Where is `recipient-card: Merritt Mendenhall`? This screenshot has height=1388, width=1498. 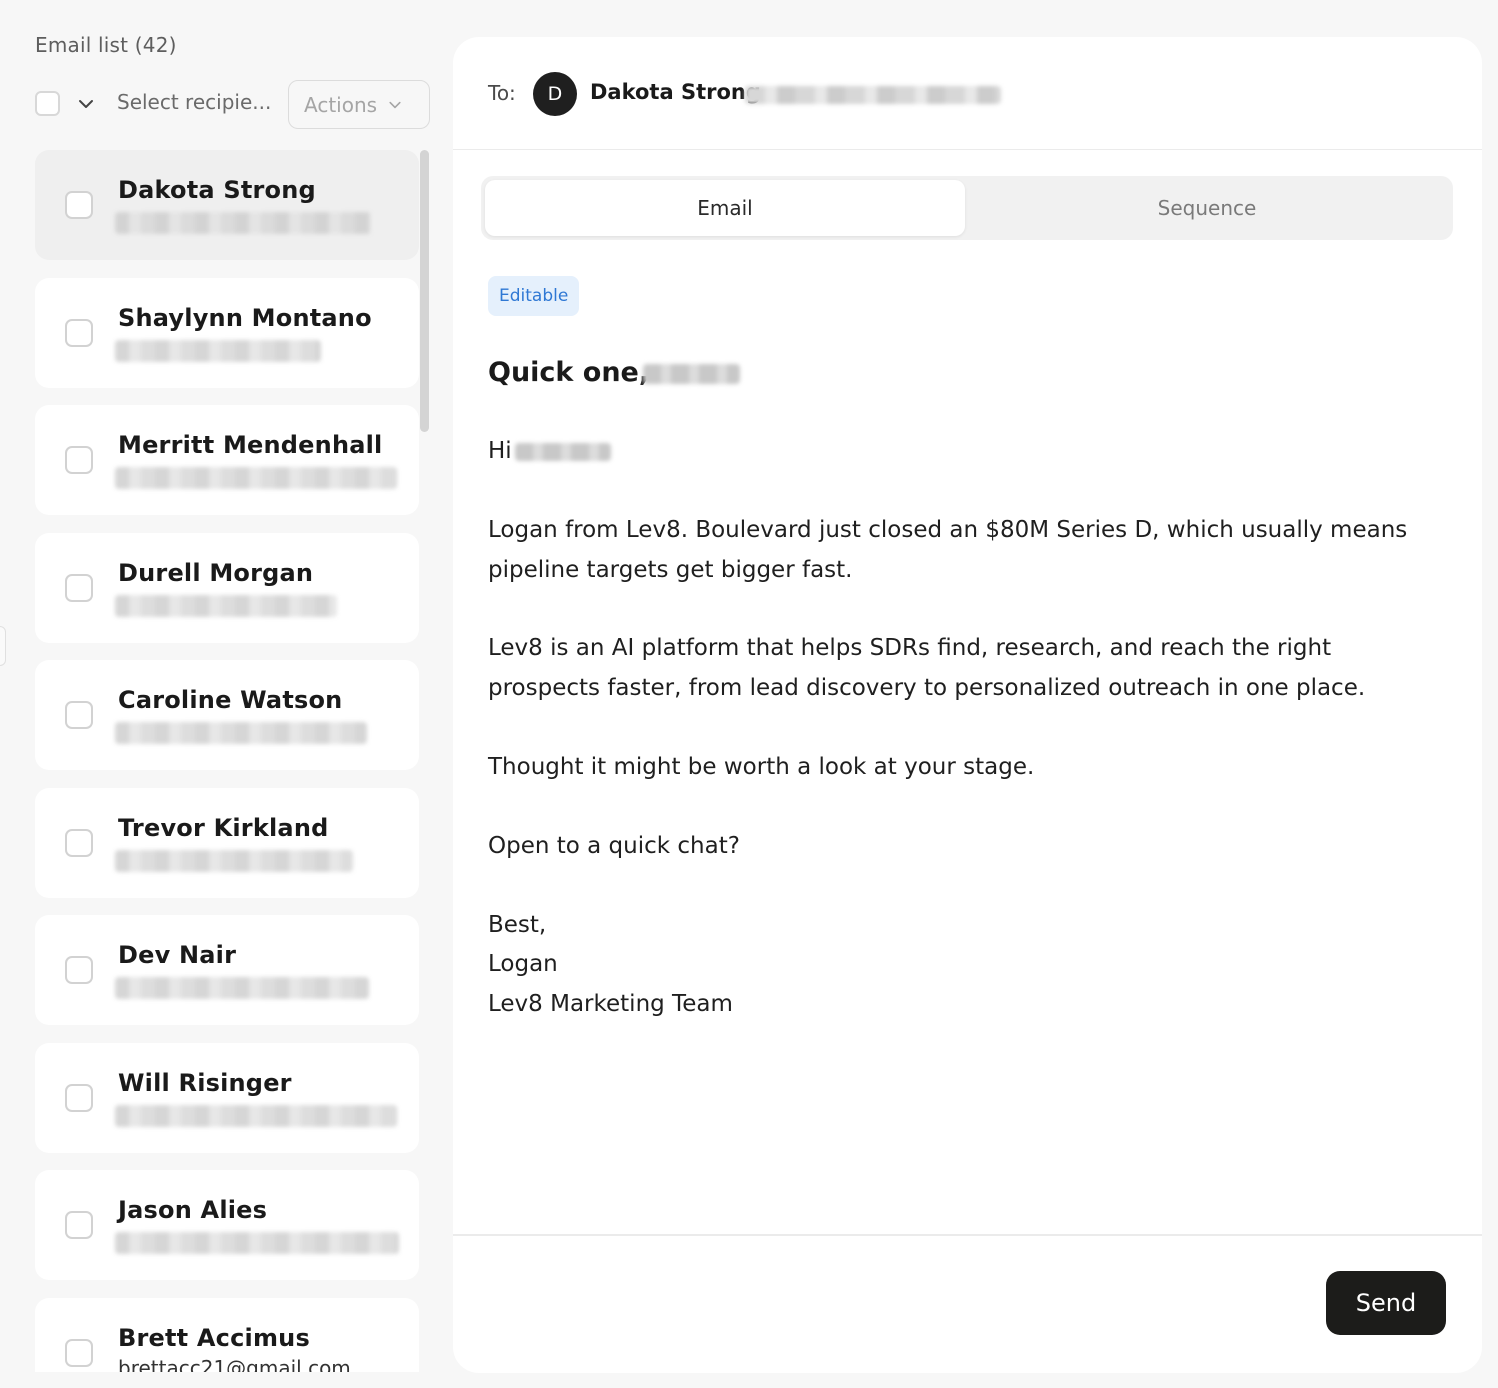
recipient-card: Merritt Mendenhall is located at coordinates (227, 460).